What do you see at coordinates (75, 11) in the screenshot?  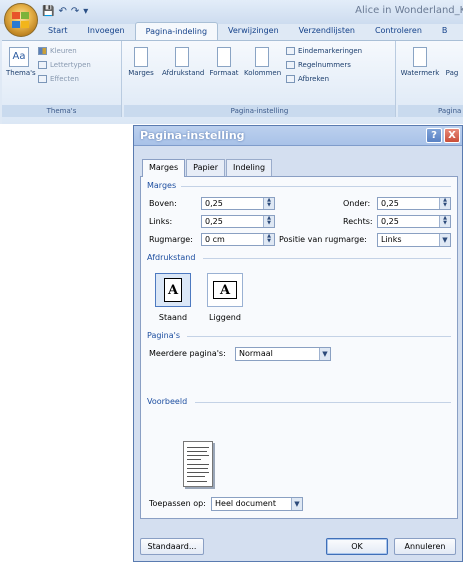 I see `redo-icon: ↷` at bounding box center [75, 11].